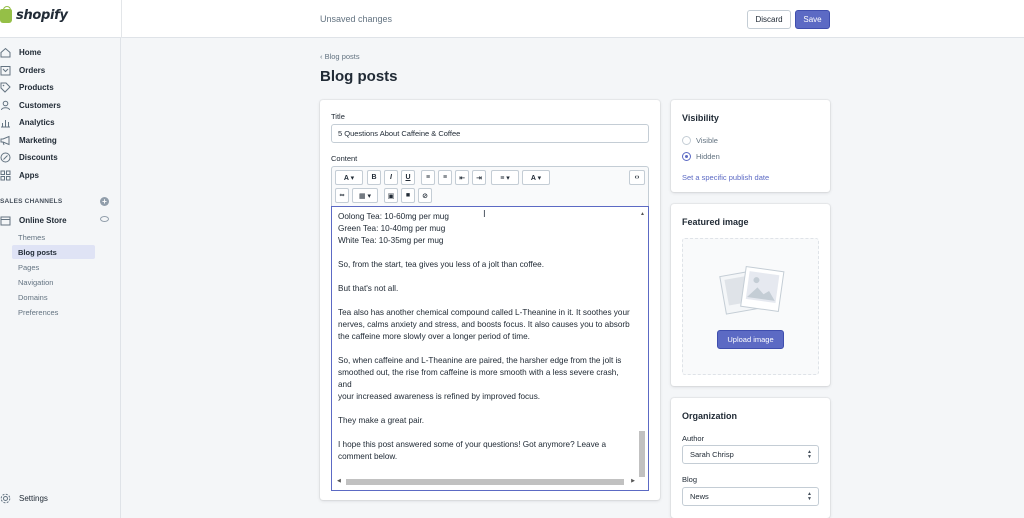 Image resolution: width=1024 pixels, height=518 pixels. Describe the element at coordinates (368, 456) in the screenshot. I see `editor-line: comment below.` at that location.